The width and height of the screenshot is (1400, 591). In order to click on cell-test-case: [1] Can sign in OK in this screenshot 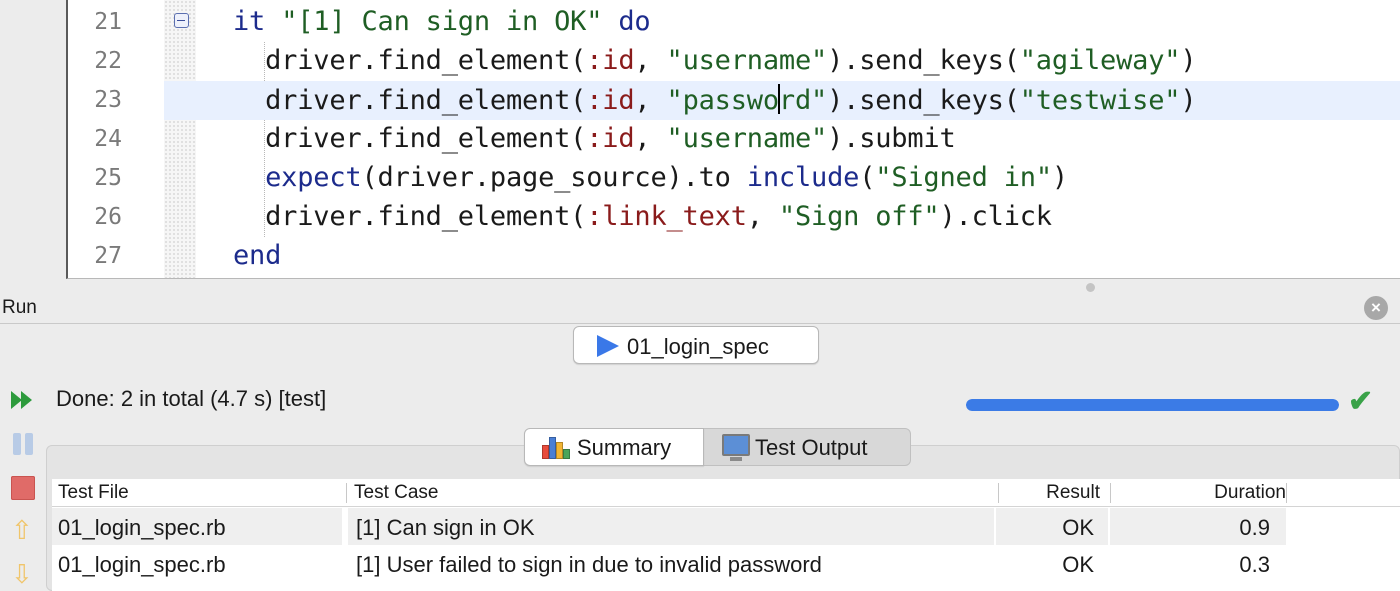, I will do `click(445, 527)`.